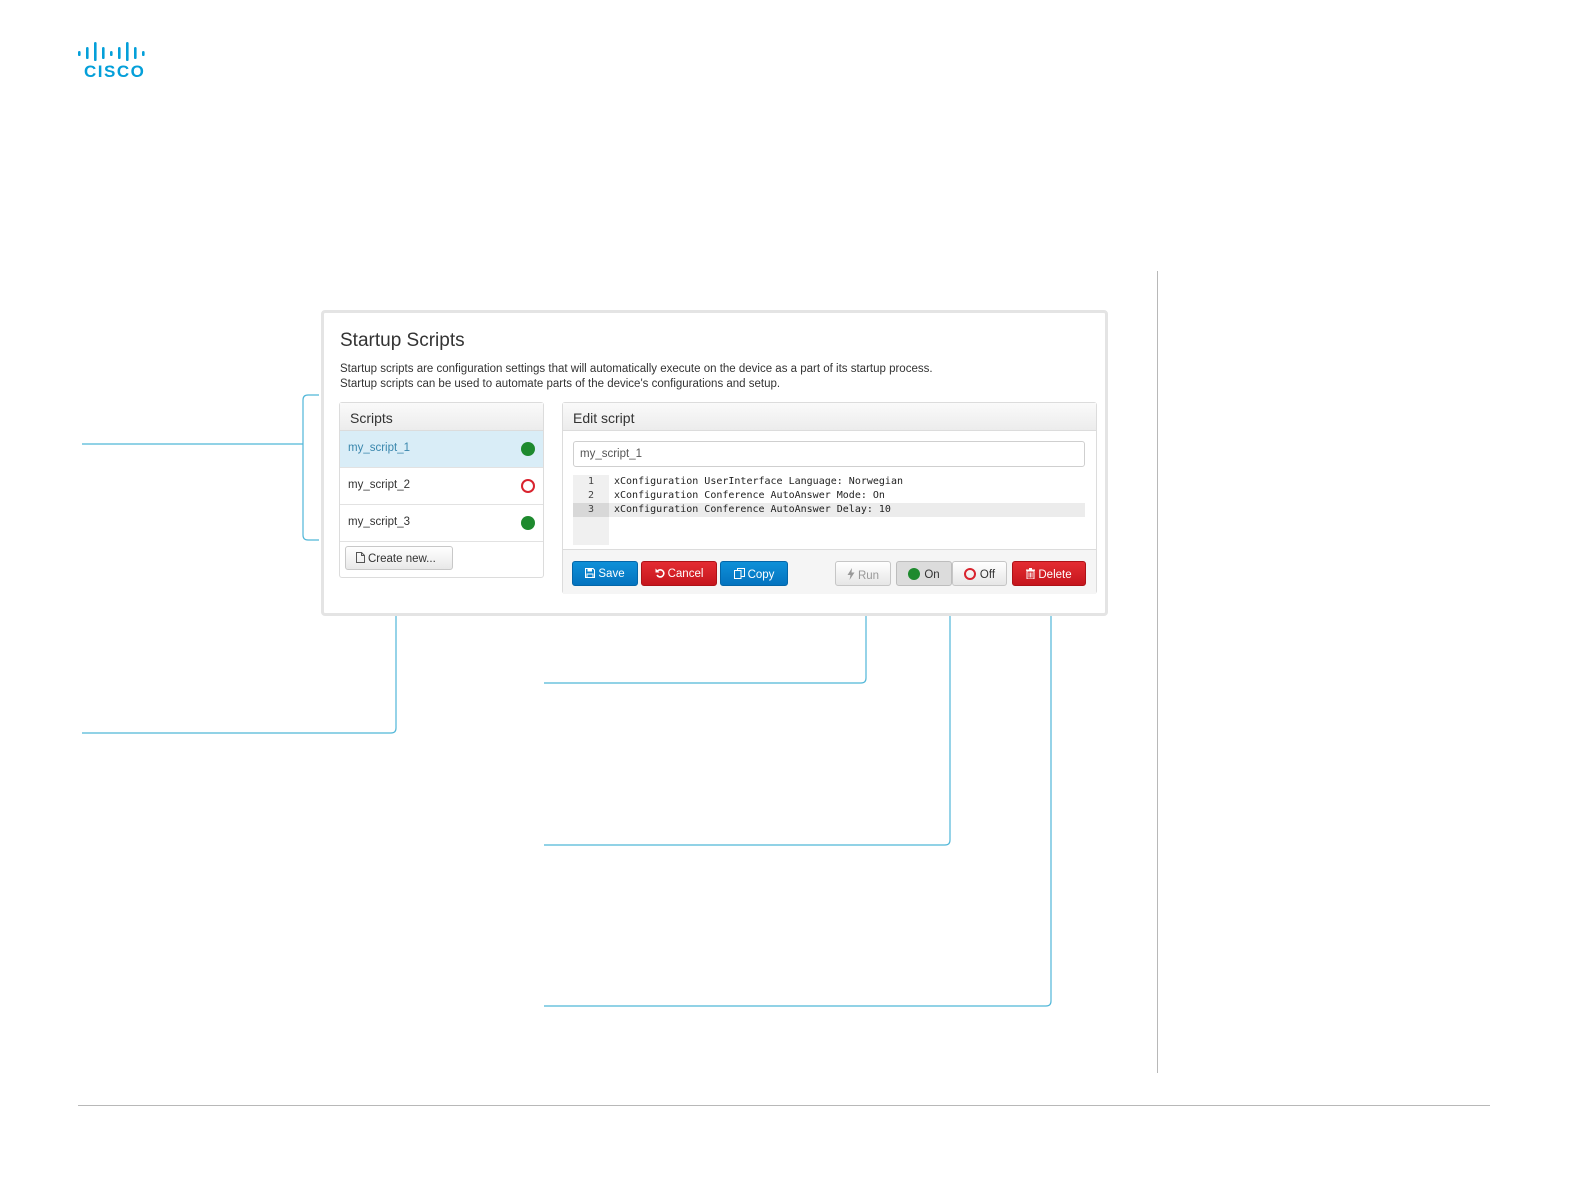 The image size is (1584, 1191). I want to click on edit-script-header: Edit script, so click(829, 417).